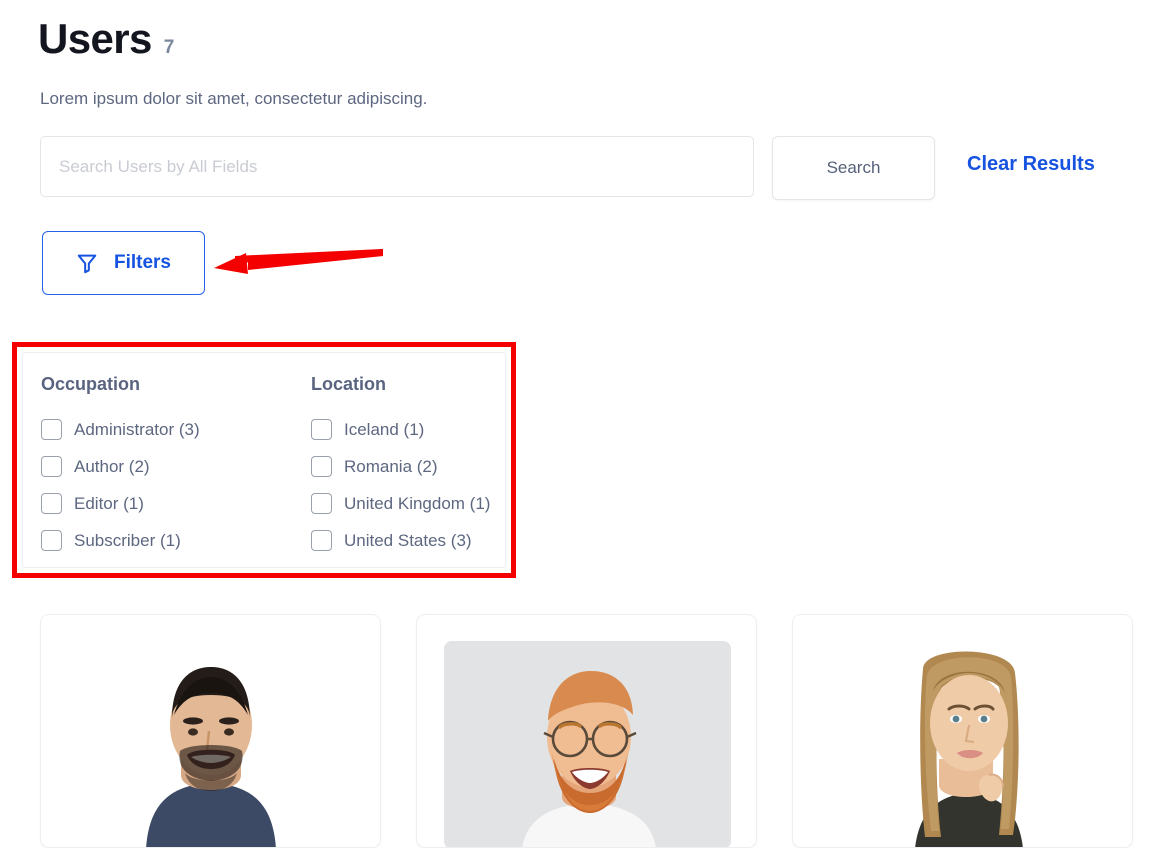 The width and height of the screenshot is (1173, 848). What do you see at coordinates (87, 263) in the screenshot?
I see `funnel-icon` at bounding box center [87, 263].